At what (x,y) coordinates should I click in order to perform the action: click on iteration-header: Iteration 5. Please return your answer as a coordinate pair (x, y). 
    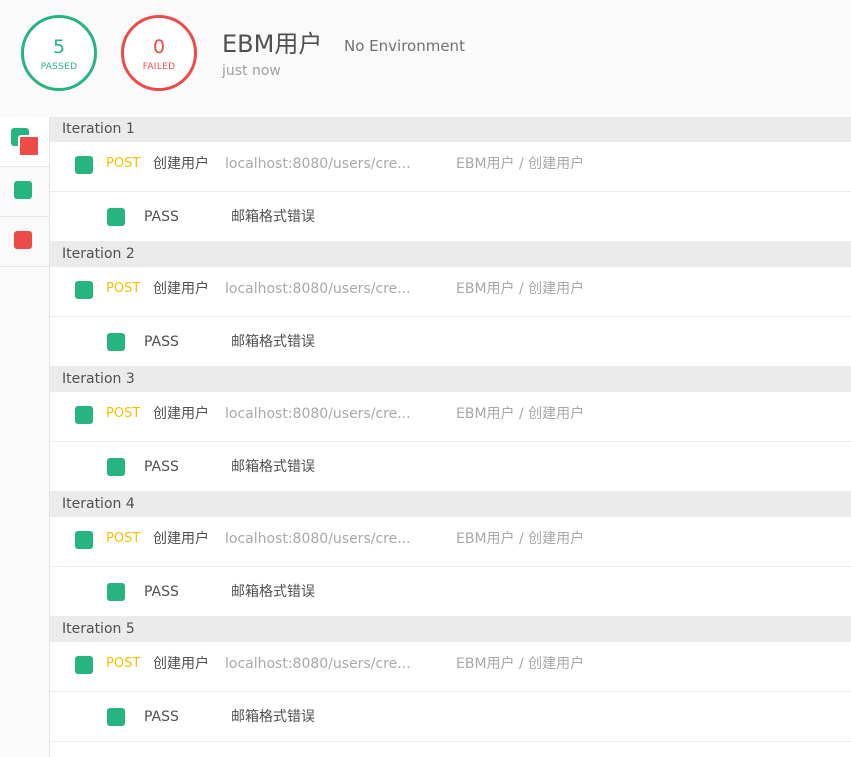
    Looking at the image, I should click on (450, 629).